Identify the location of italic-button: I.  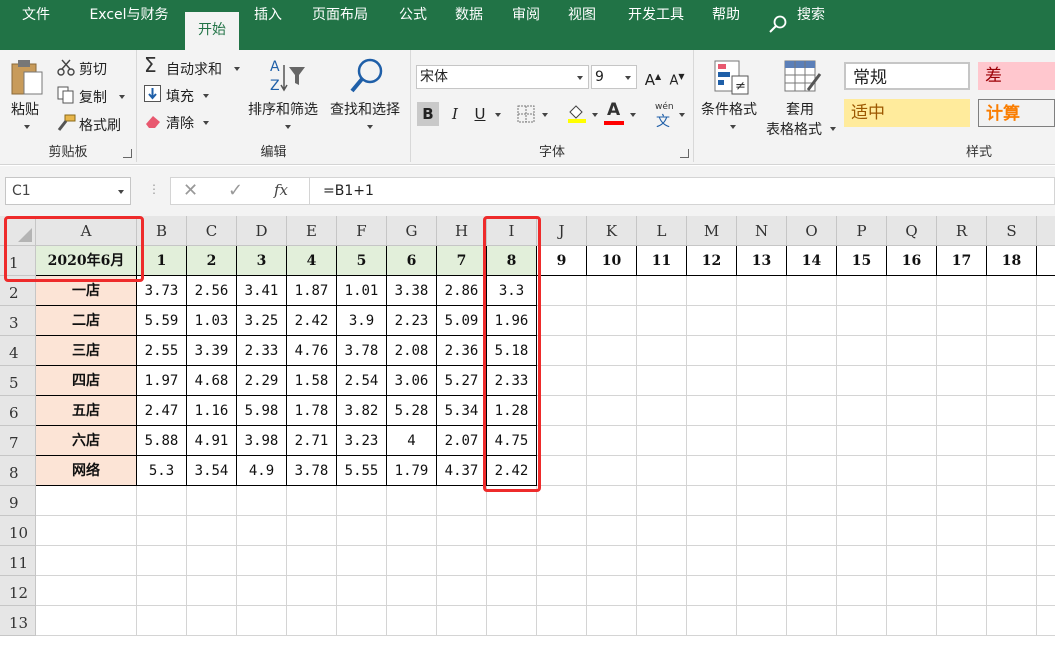
(455, 114).